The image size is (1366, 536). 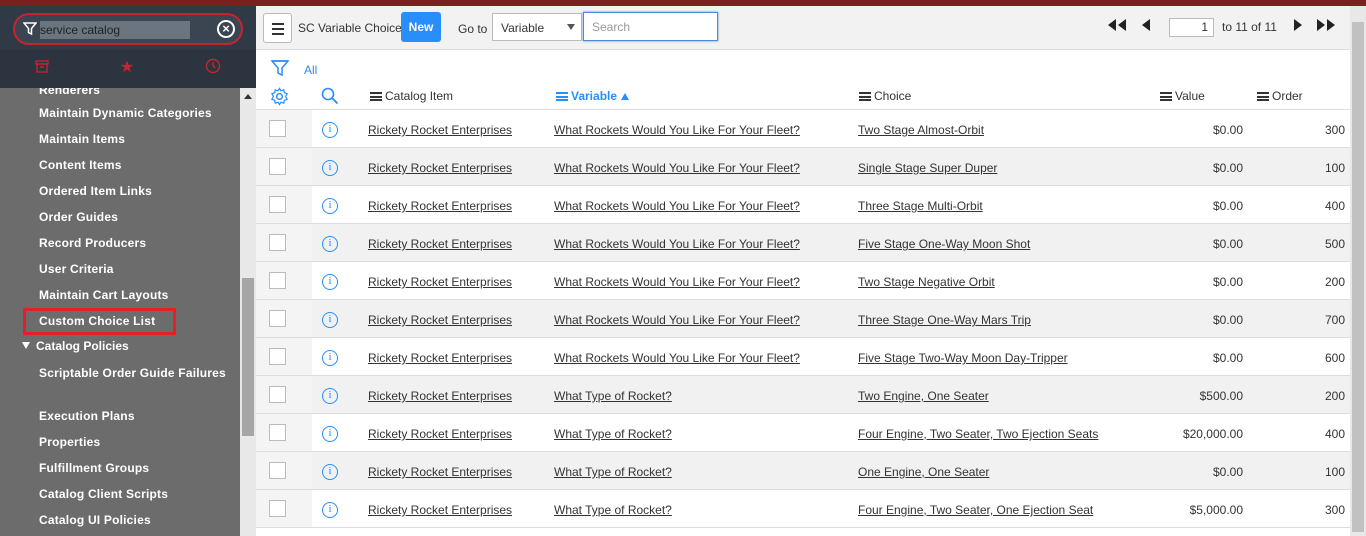 I want to click on nav-item-content-items: Content Items, so click(x=136, y=165).